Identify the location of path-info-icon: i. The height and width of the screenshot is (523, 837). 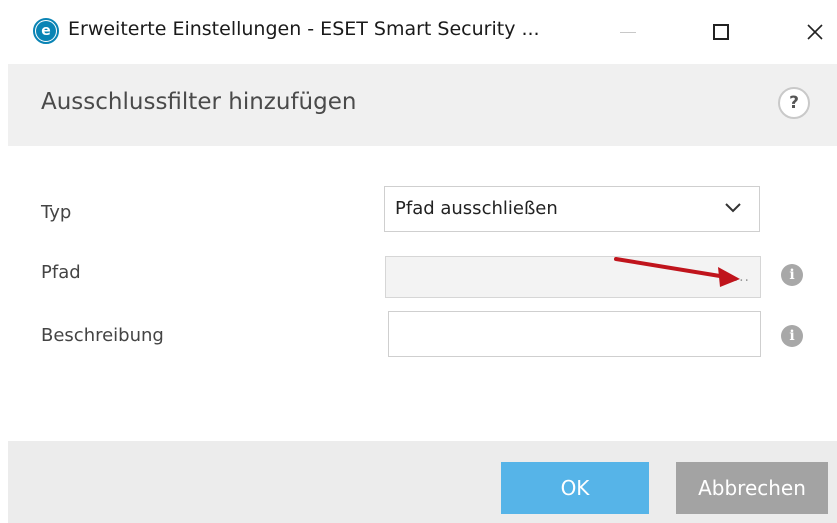
(792, 275).